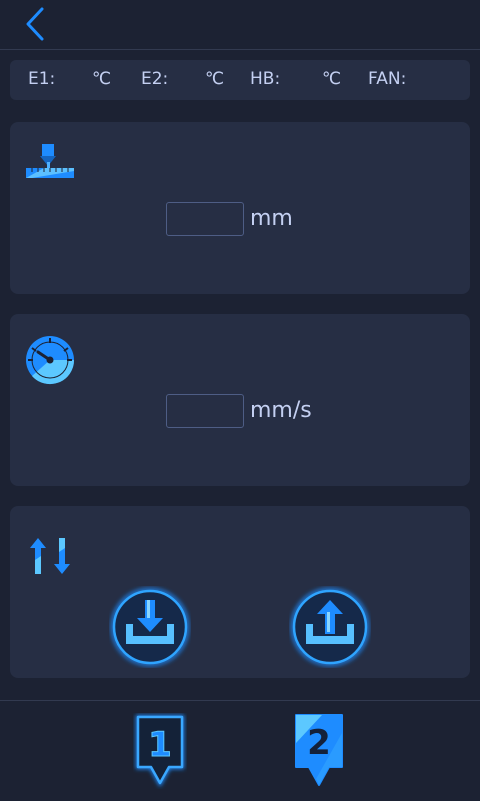 This screenshot has width=480, height=801. Describe the element at coordinates (265, 79) in the screenshot. I see `hb-label: HB:` at that location.